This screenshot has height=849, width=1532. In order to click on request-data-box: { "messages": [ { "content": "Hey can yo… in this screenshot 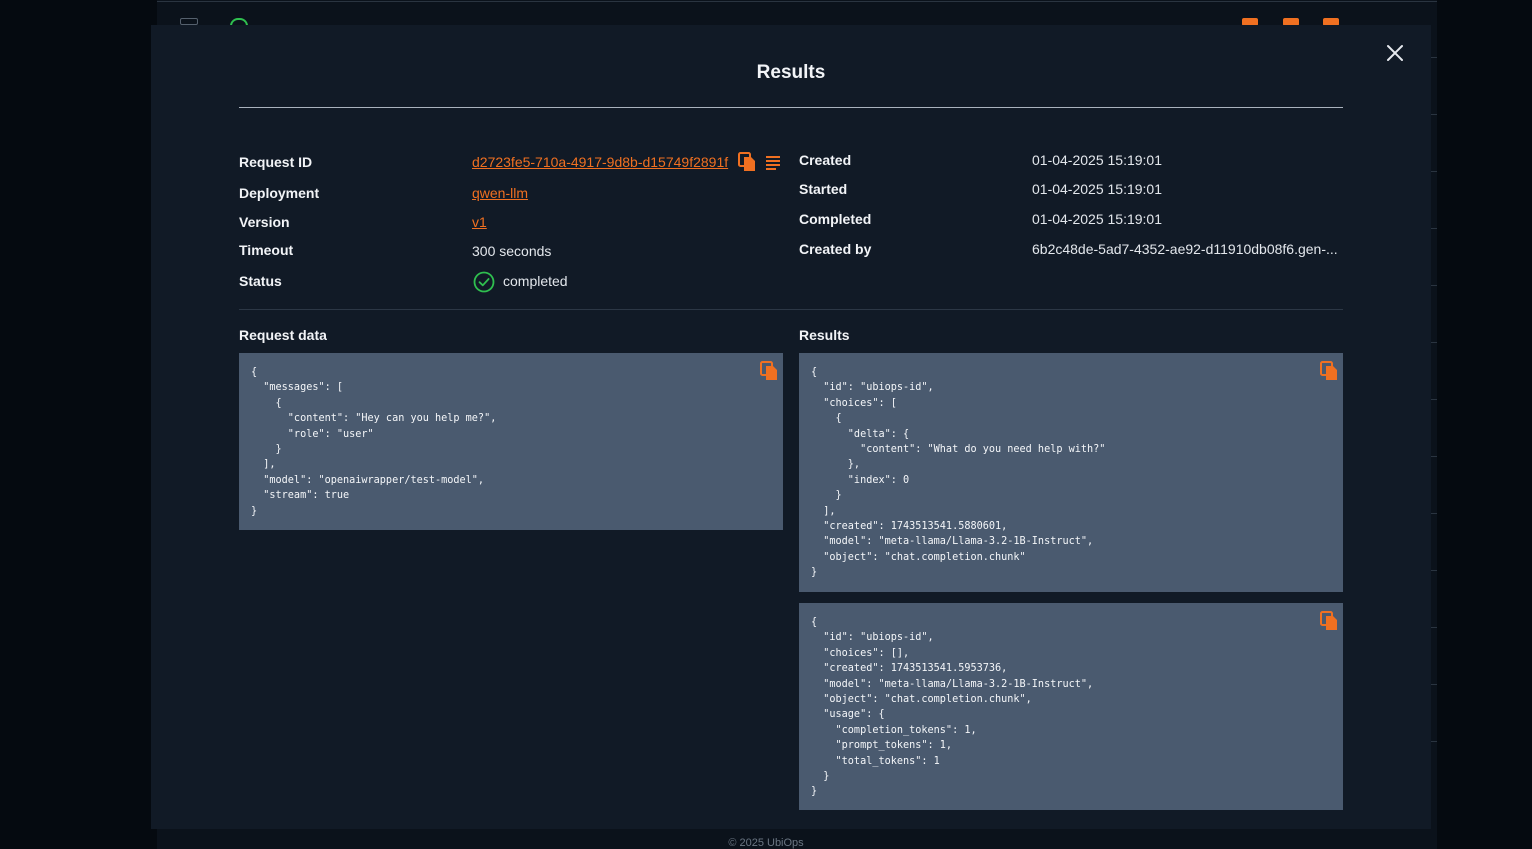, I will do `click(511, 441)`.